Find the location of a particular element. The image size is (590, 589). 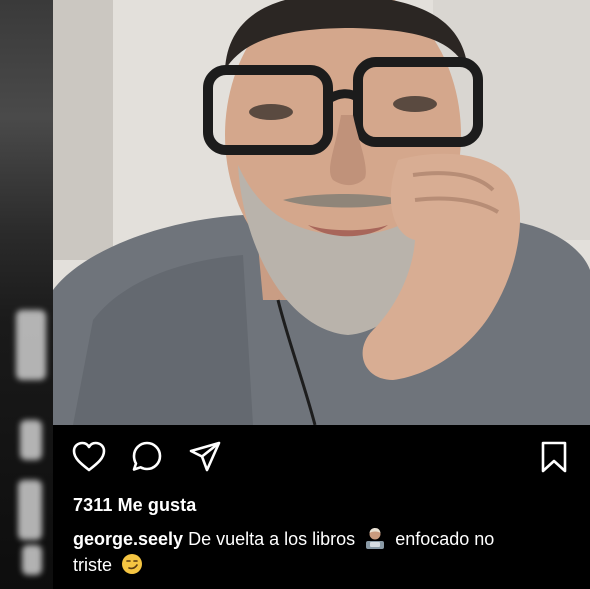

username-link: george.seely is located at coordinates (128, 539).